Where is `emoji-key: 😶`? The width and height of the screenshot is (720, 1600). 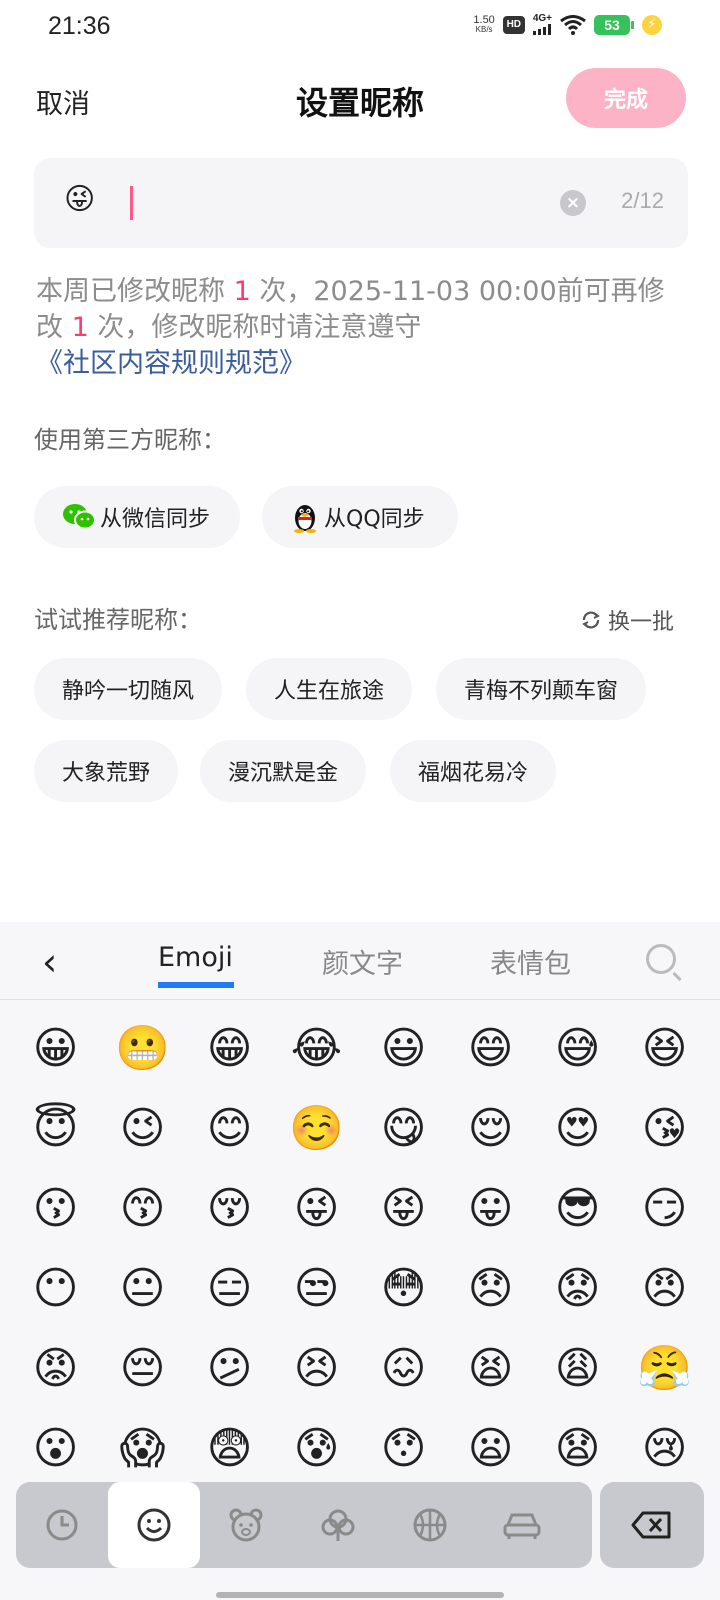 emoji-key: 😶 is located at coordinates (55, 1288).